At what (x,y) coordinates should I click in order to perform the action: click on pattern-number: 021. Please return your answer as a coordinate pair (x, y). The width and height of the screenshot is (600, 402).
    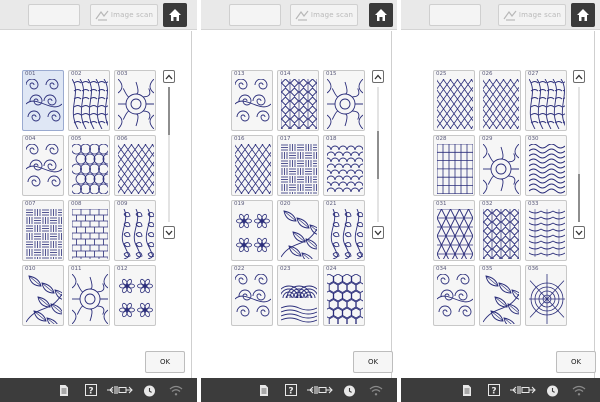
    Looking at the image, I should click on (331, 204).